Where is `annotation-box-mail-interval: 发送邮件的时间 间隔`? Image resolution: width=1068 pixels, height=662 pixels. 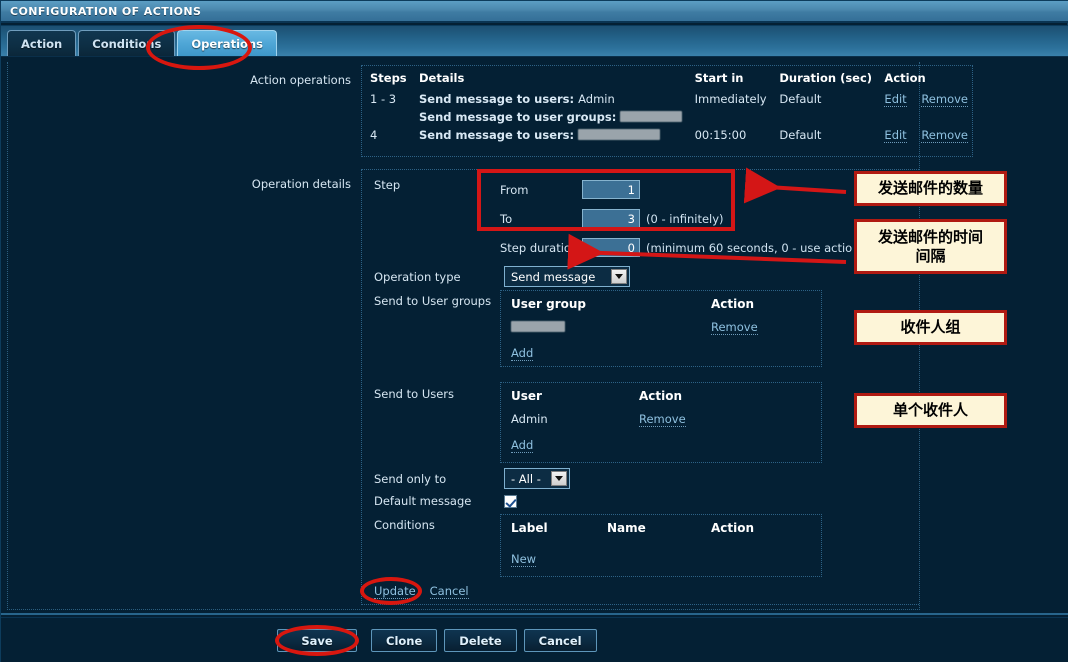 annotation-box-mail-interval: 发送邮件的时间 间隔 is located at coordinates (930, 246).